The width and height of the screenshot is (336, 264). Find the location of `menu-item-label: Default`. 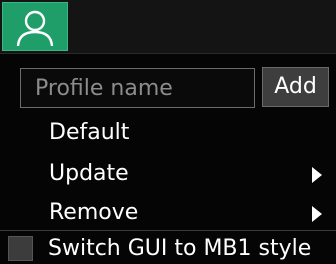

menu-item-label: Default is located at coordinates (89, 132).